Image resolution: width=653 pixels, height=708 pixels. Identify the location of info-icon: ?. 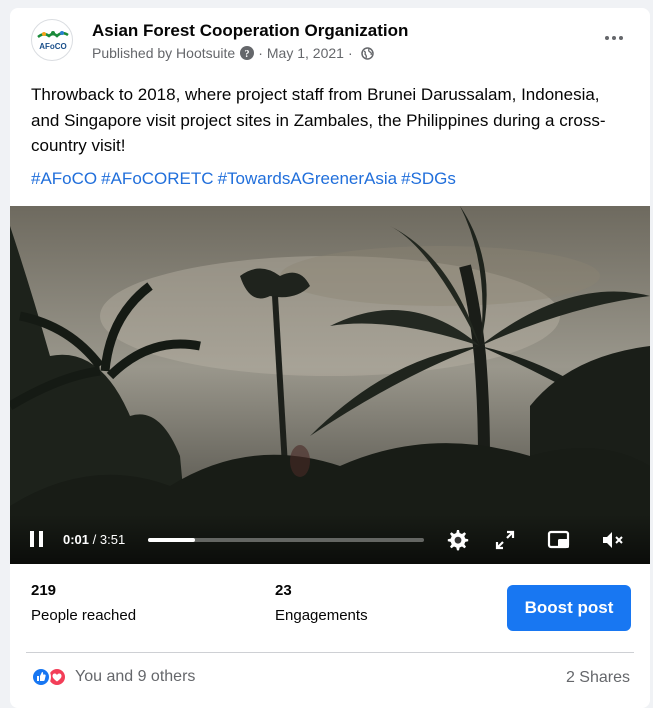
(247, 53).